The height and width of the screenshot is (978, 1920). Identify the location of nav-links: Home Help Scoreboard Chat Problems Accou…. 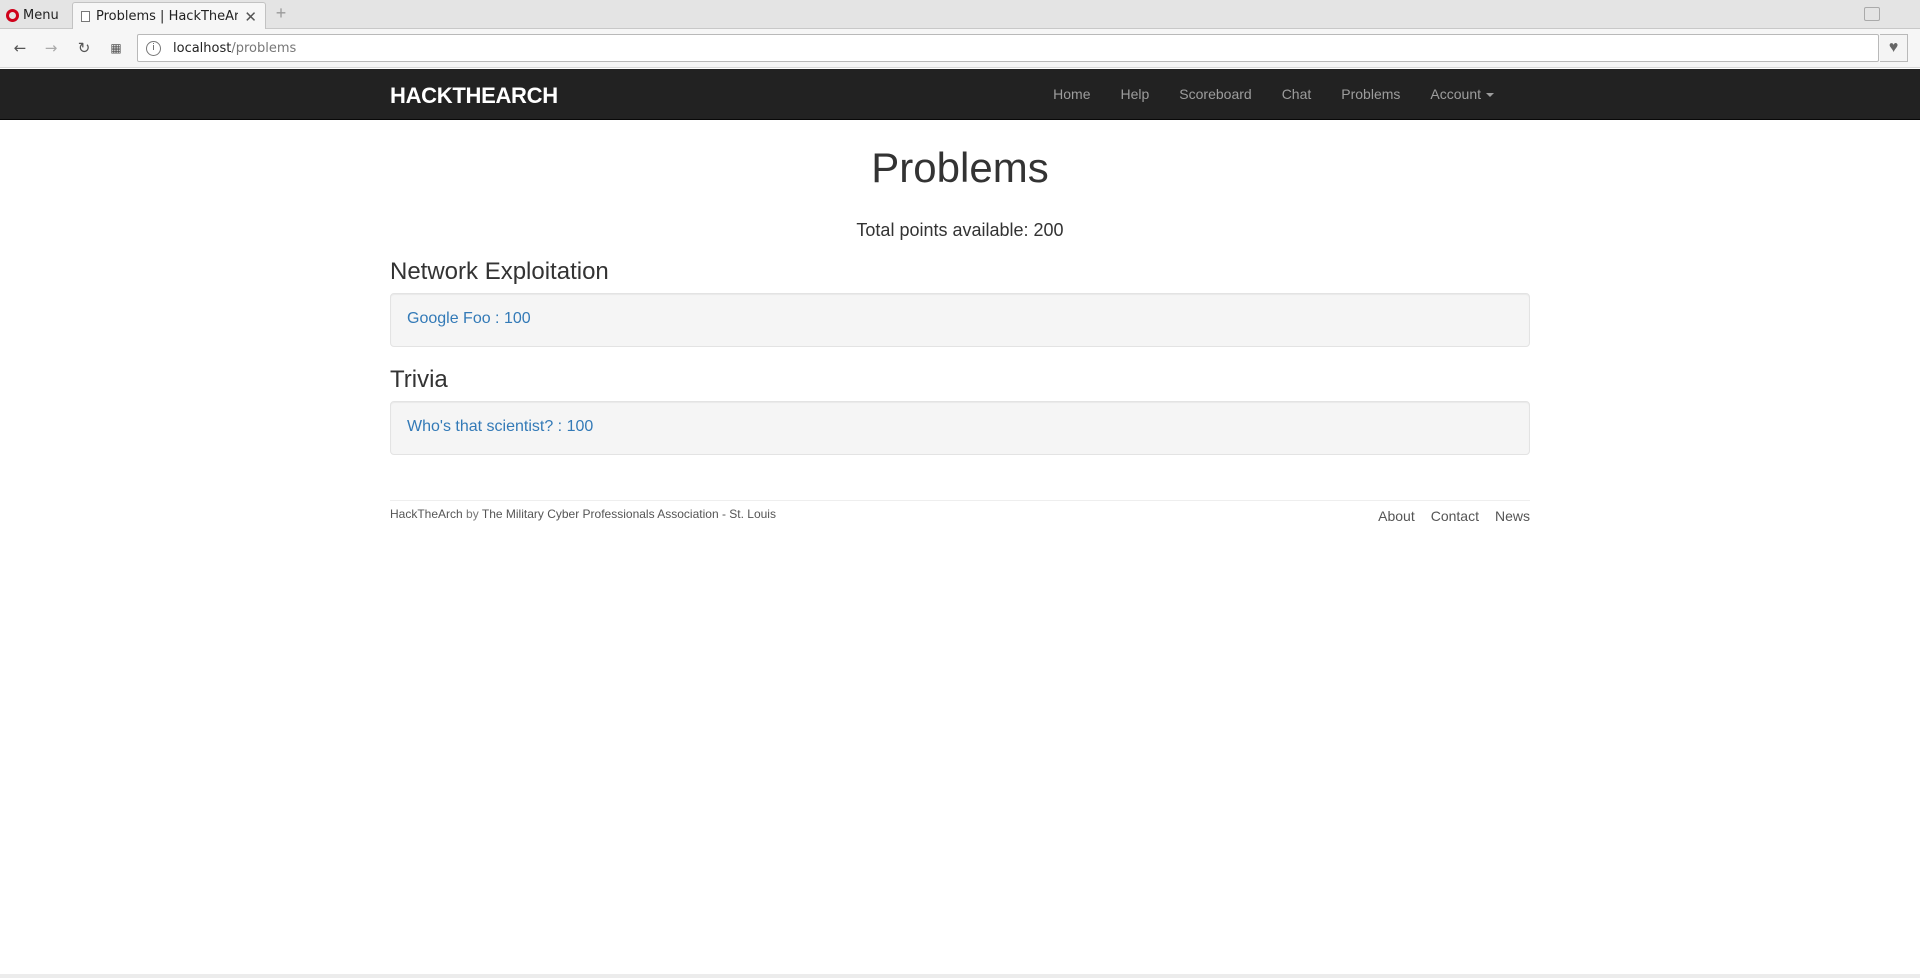
(1273, 94).